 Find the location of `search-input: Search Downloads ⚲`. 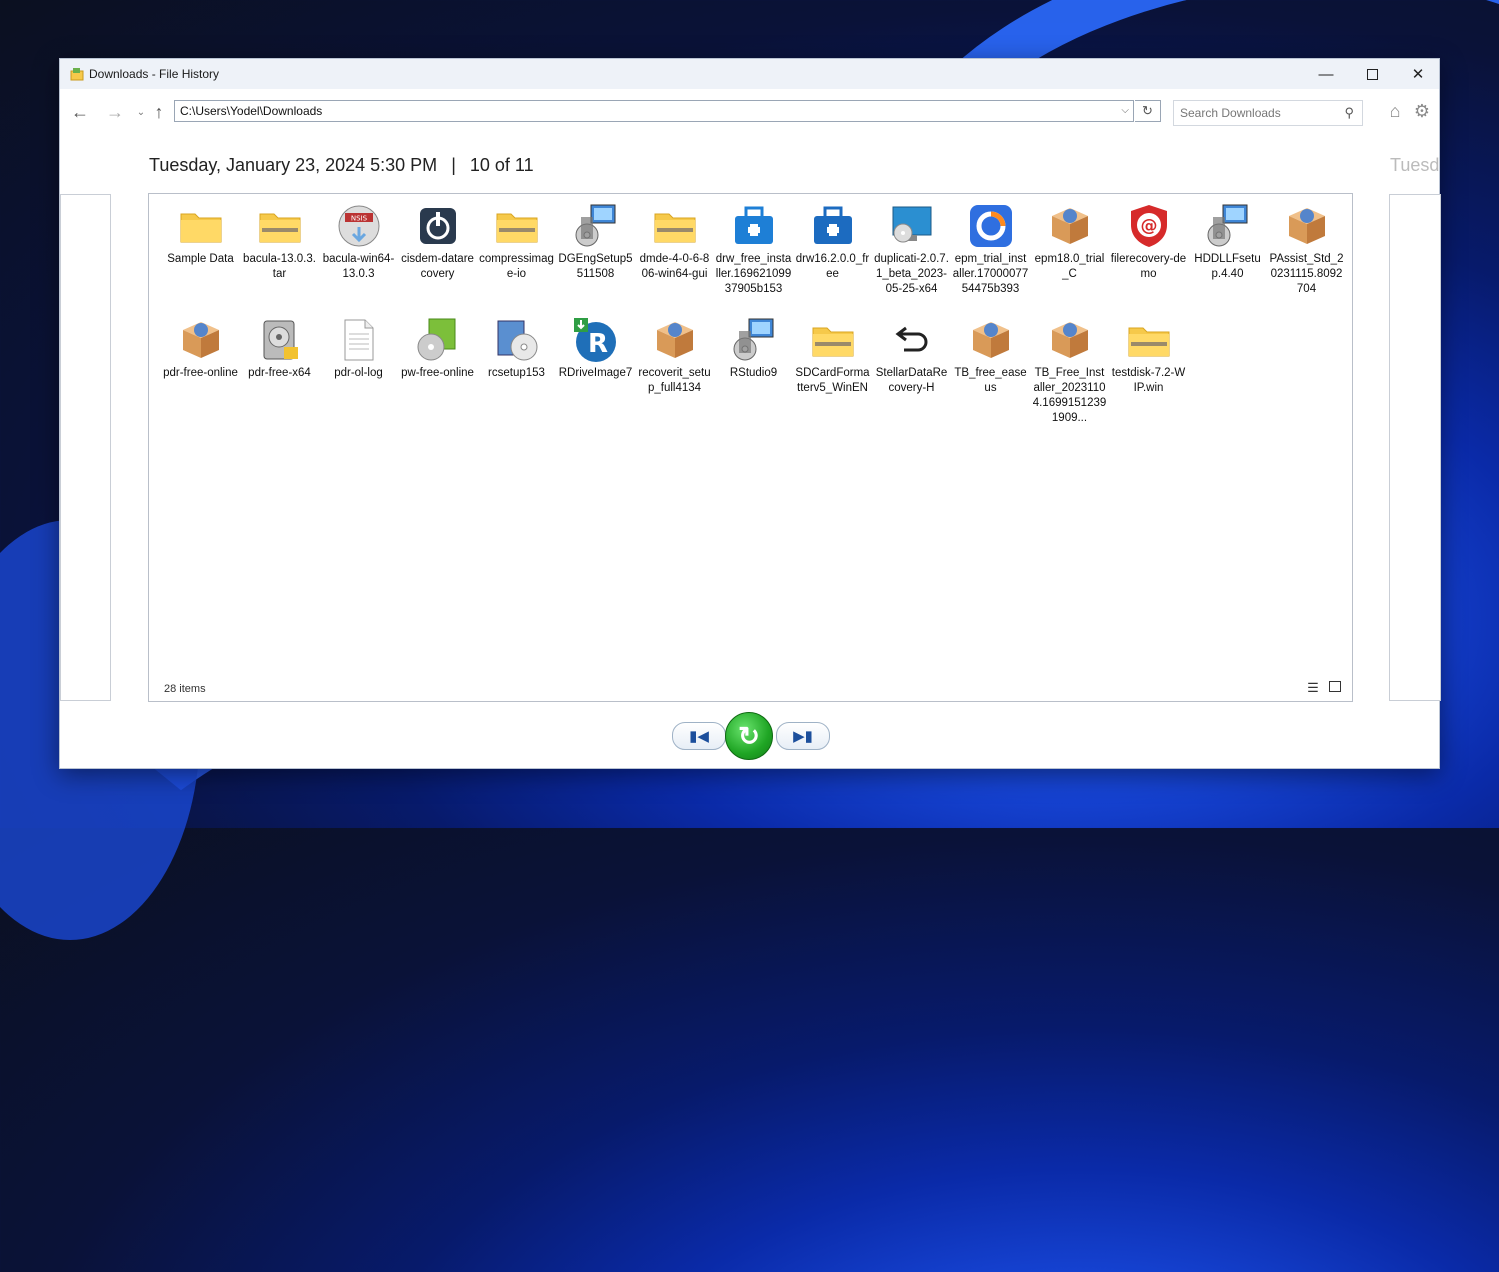

search-input: Search Downloads ⚲ is located at coordinates (1268, 113).